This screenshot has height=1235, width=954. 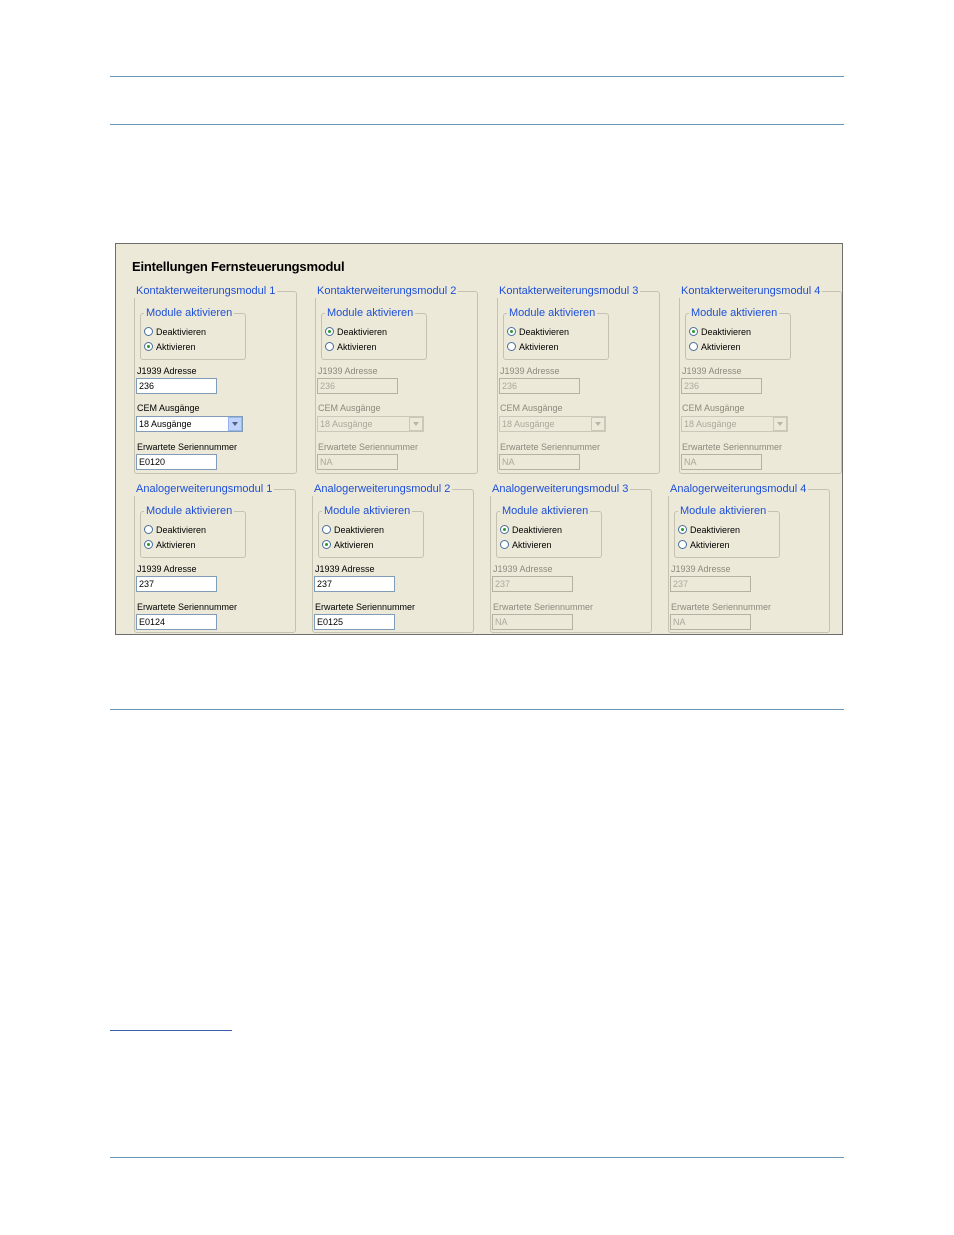 What do you see at coordinates (206, 291) in the screenshot?
I see `contact-module-1-title: Kontakterweiterungsmodul 1` at bounding box center [206, 291].